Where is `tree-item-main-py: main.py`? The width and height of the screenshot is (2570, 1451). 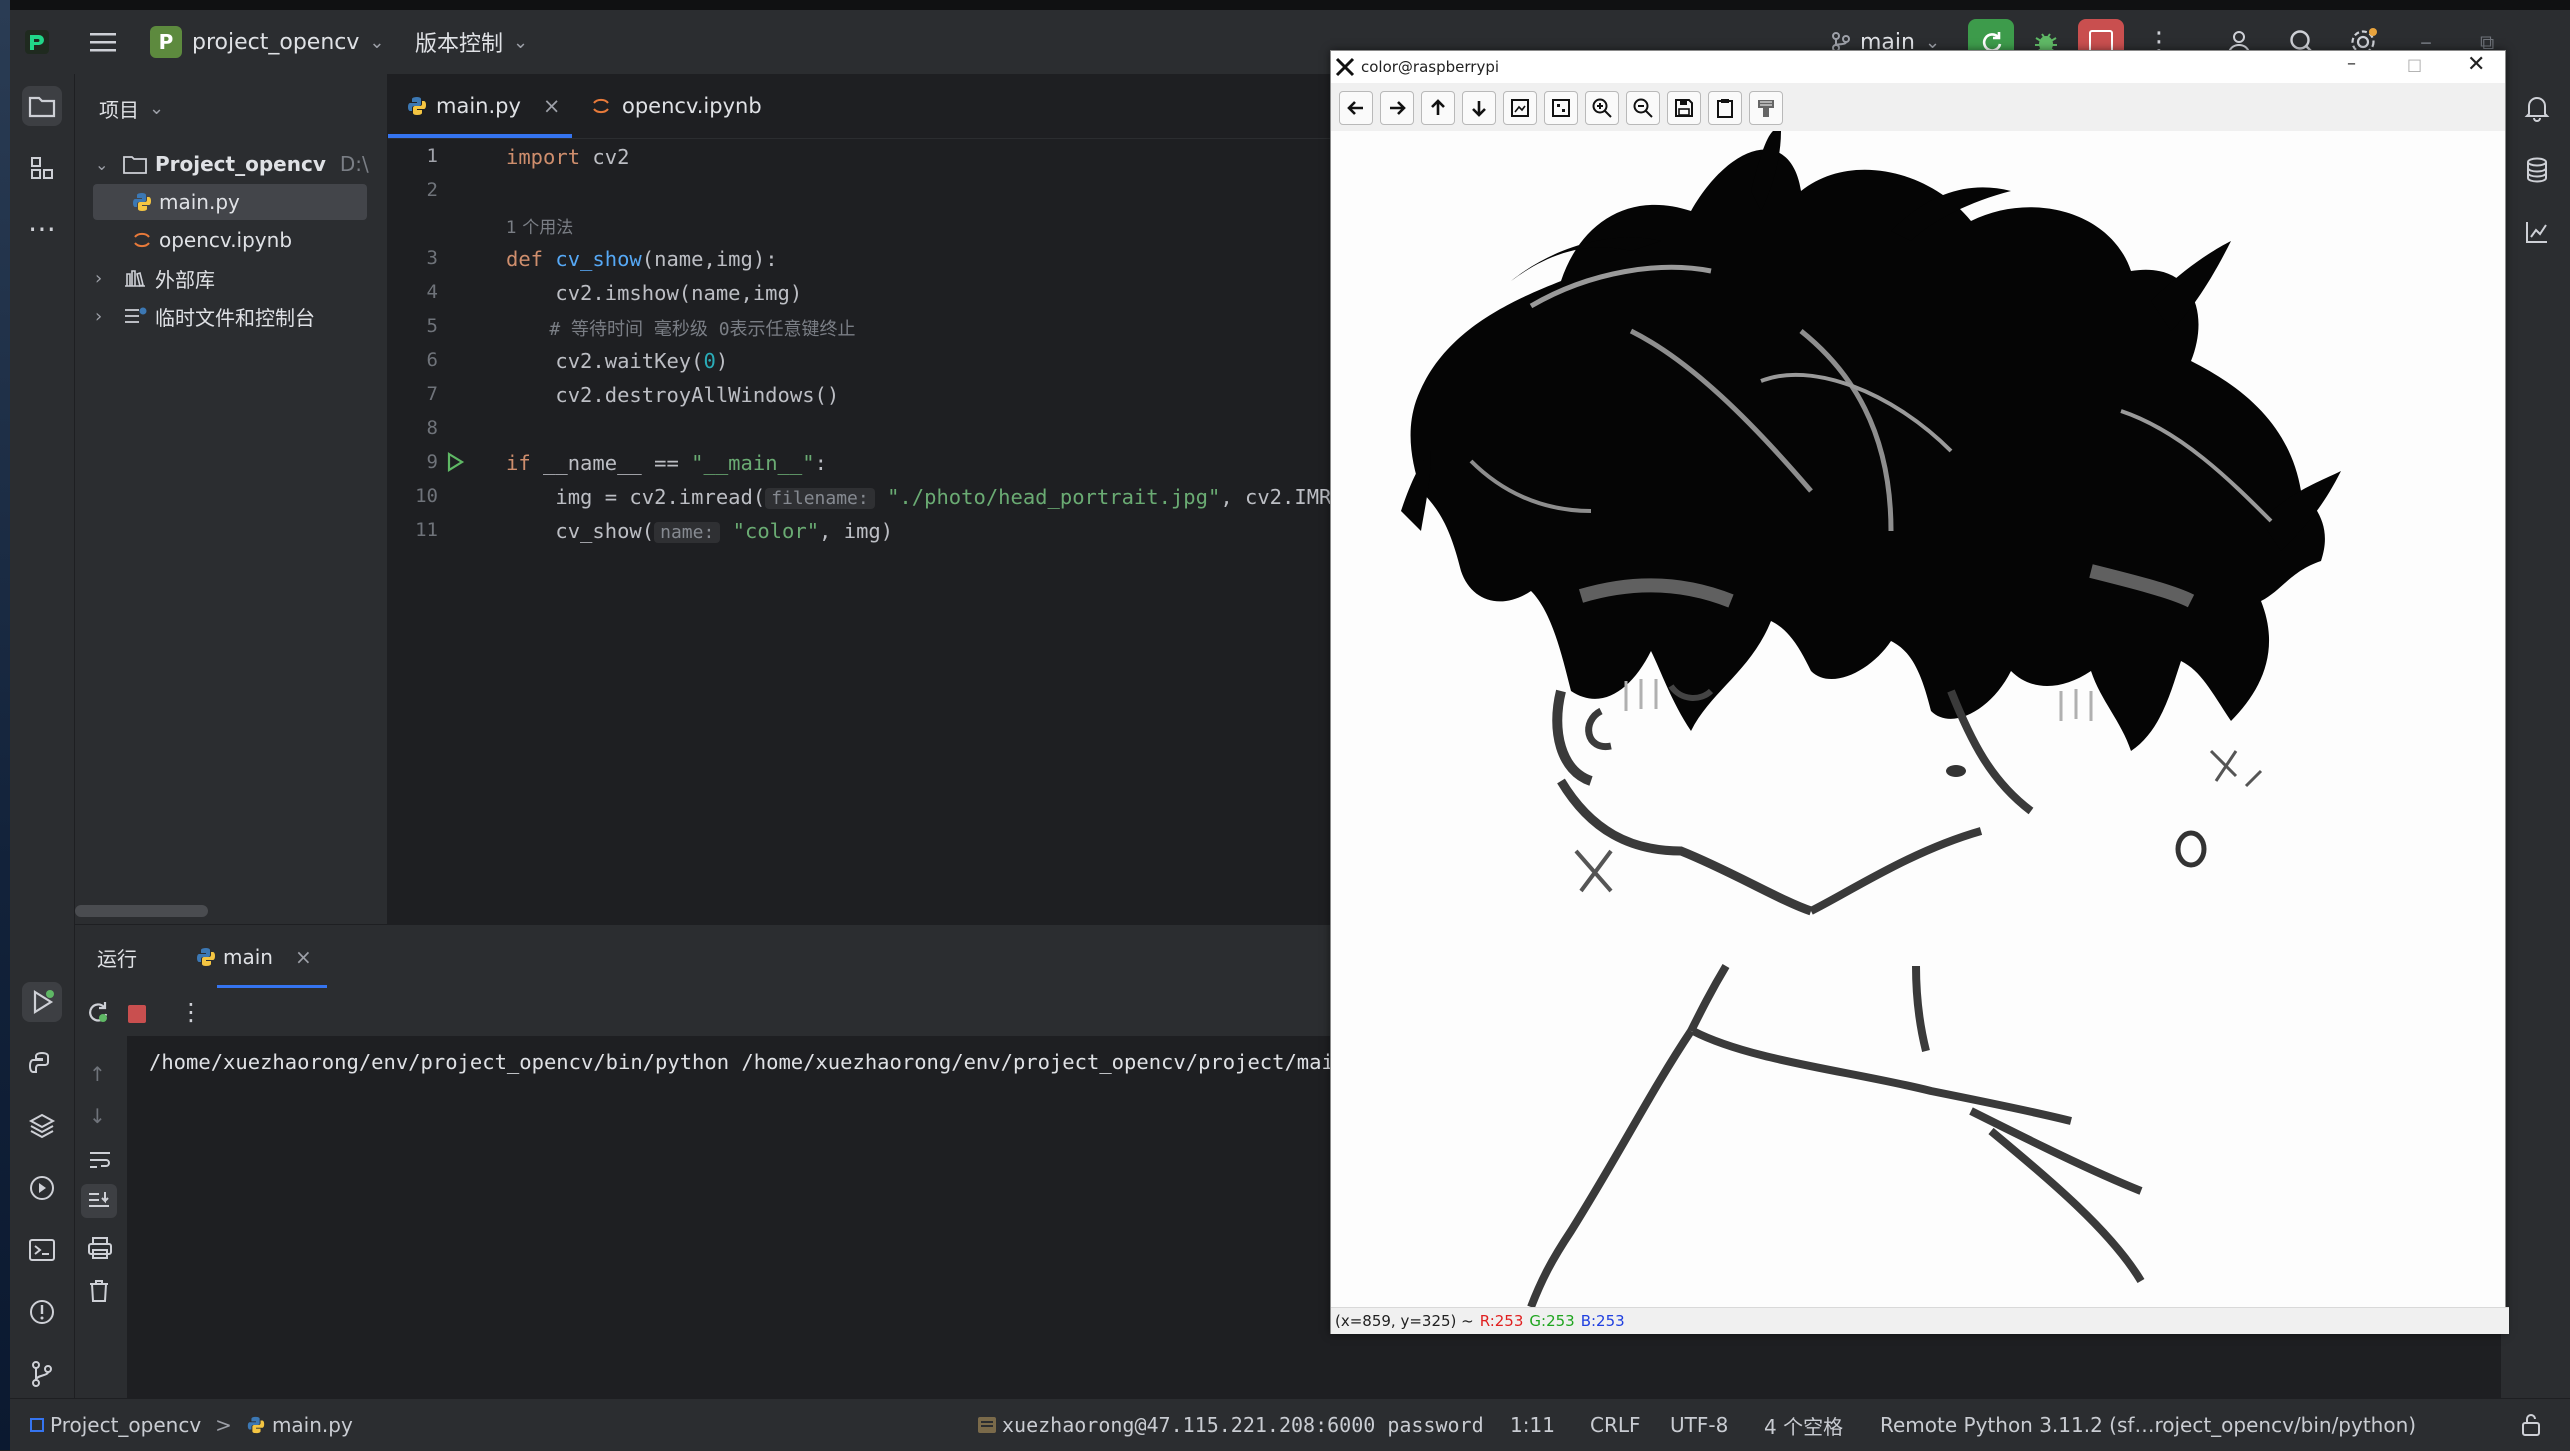 tree-item-main-py: main.py is located at coordinates (230, 202).